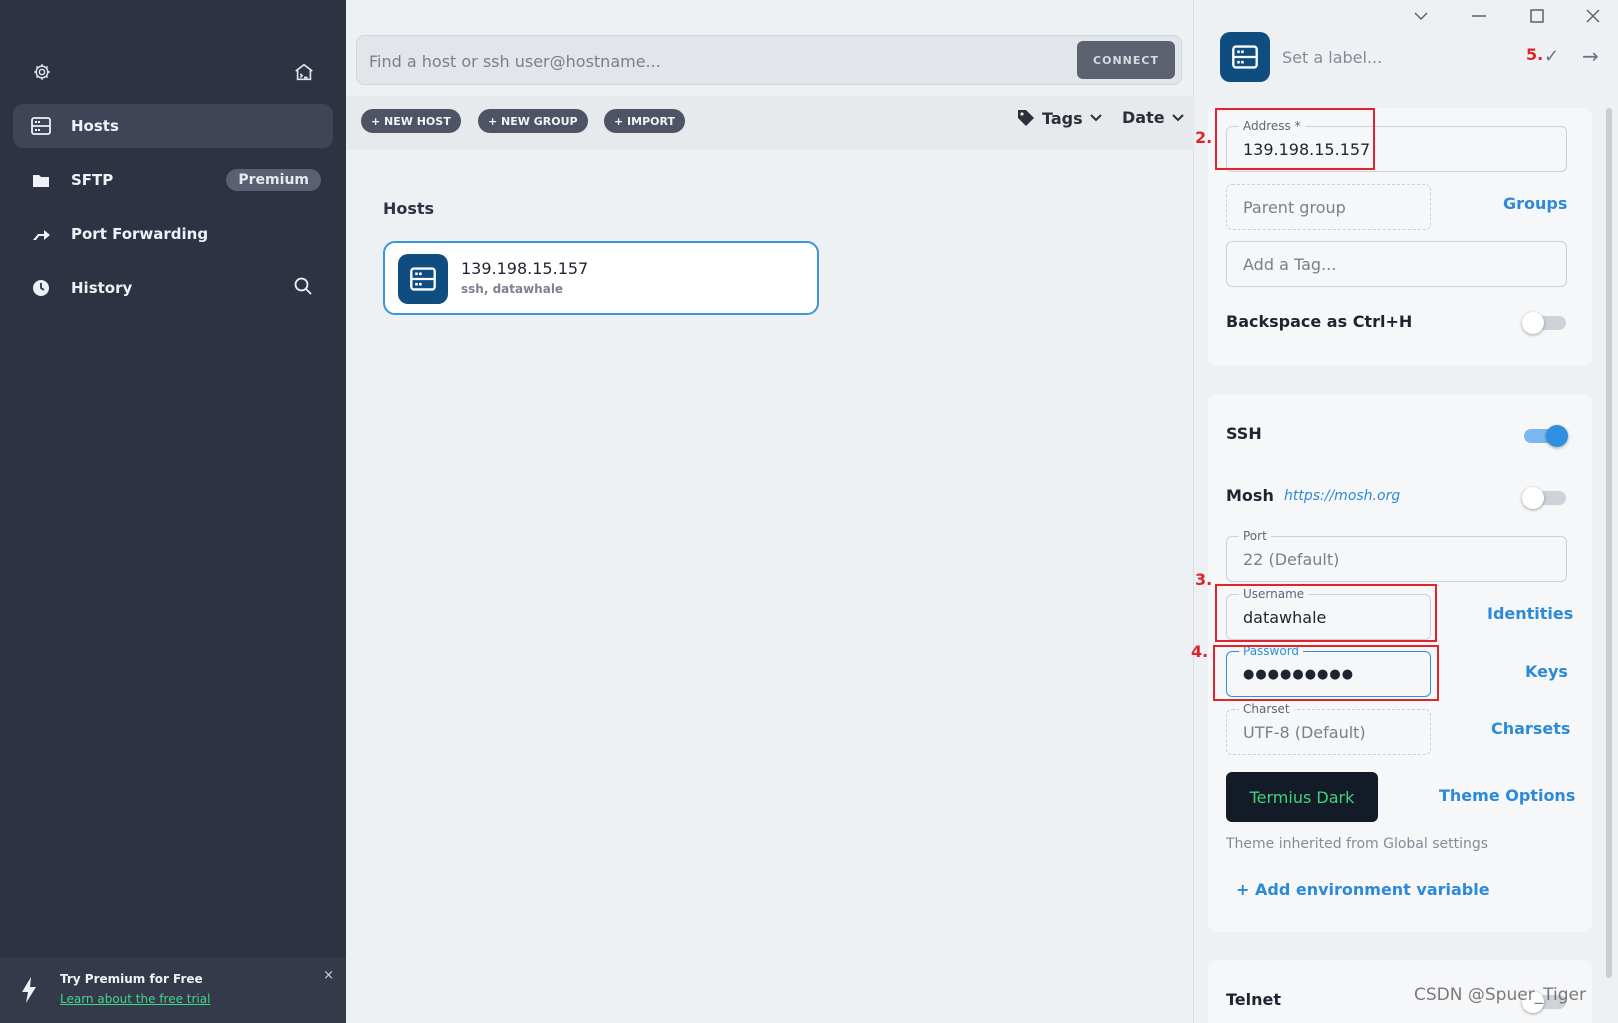 This screenshot has height=1023, width=1618. Describe the element at coordinates (41, 288) in the screenshot. I see `clock-icon` at that location.